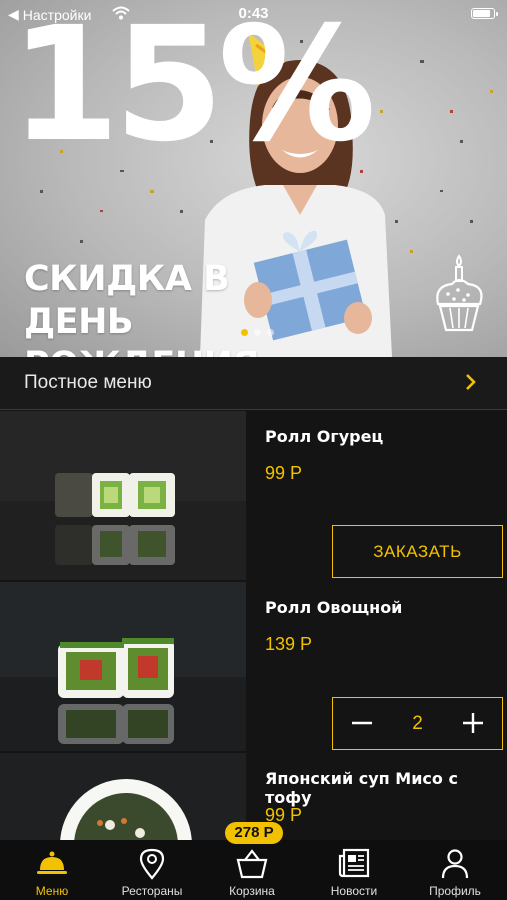  What do you see at coordinates (455, 864) in the screenshot?
I see `person-icon` at bounding box center [455, 864].